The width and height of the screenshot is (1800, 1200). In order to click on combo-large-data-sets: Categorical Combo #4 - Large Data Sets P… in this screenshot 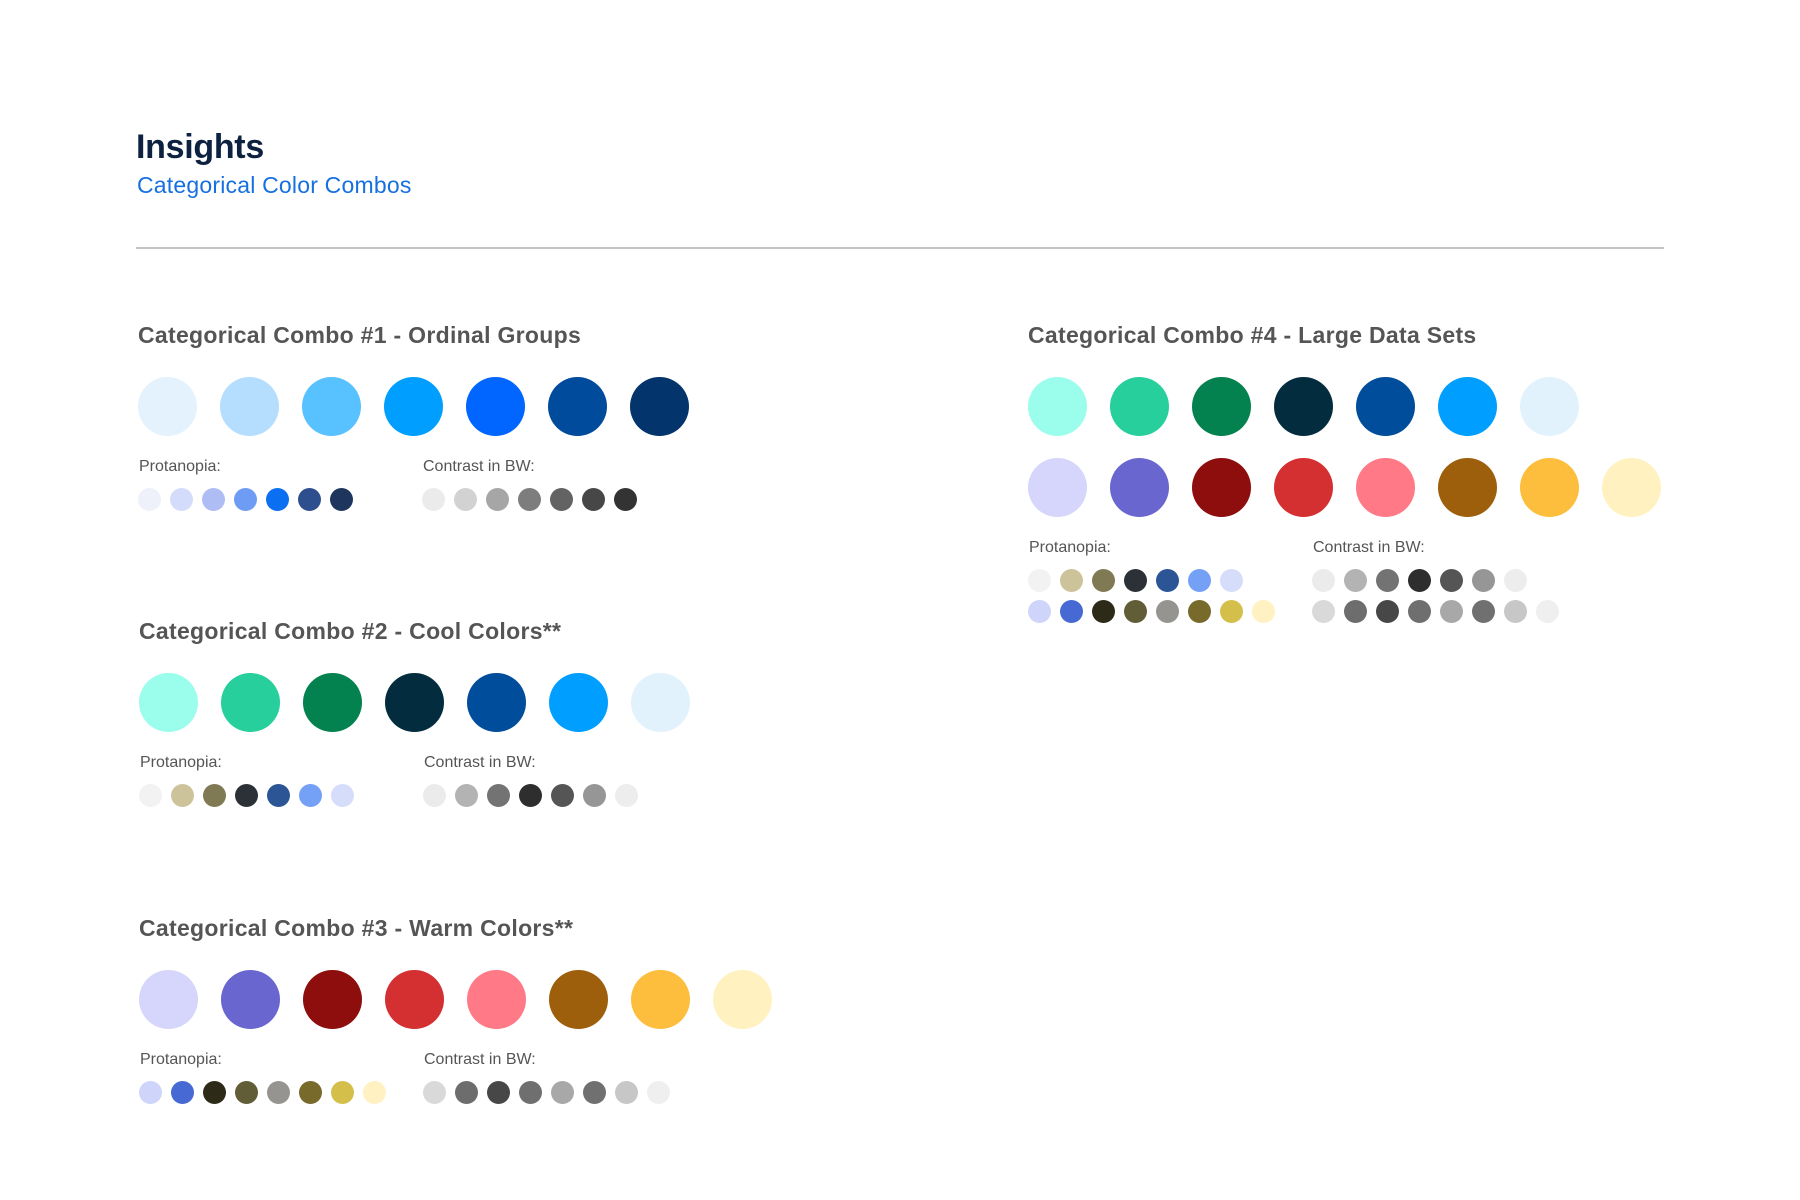, I will do `click(1356, 472)`.